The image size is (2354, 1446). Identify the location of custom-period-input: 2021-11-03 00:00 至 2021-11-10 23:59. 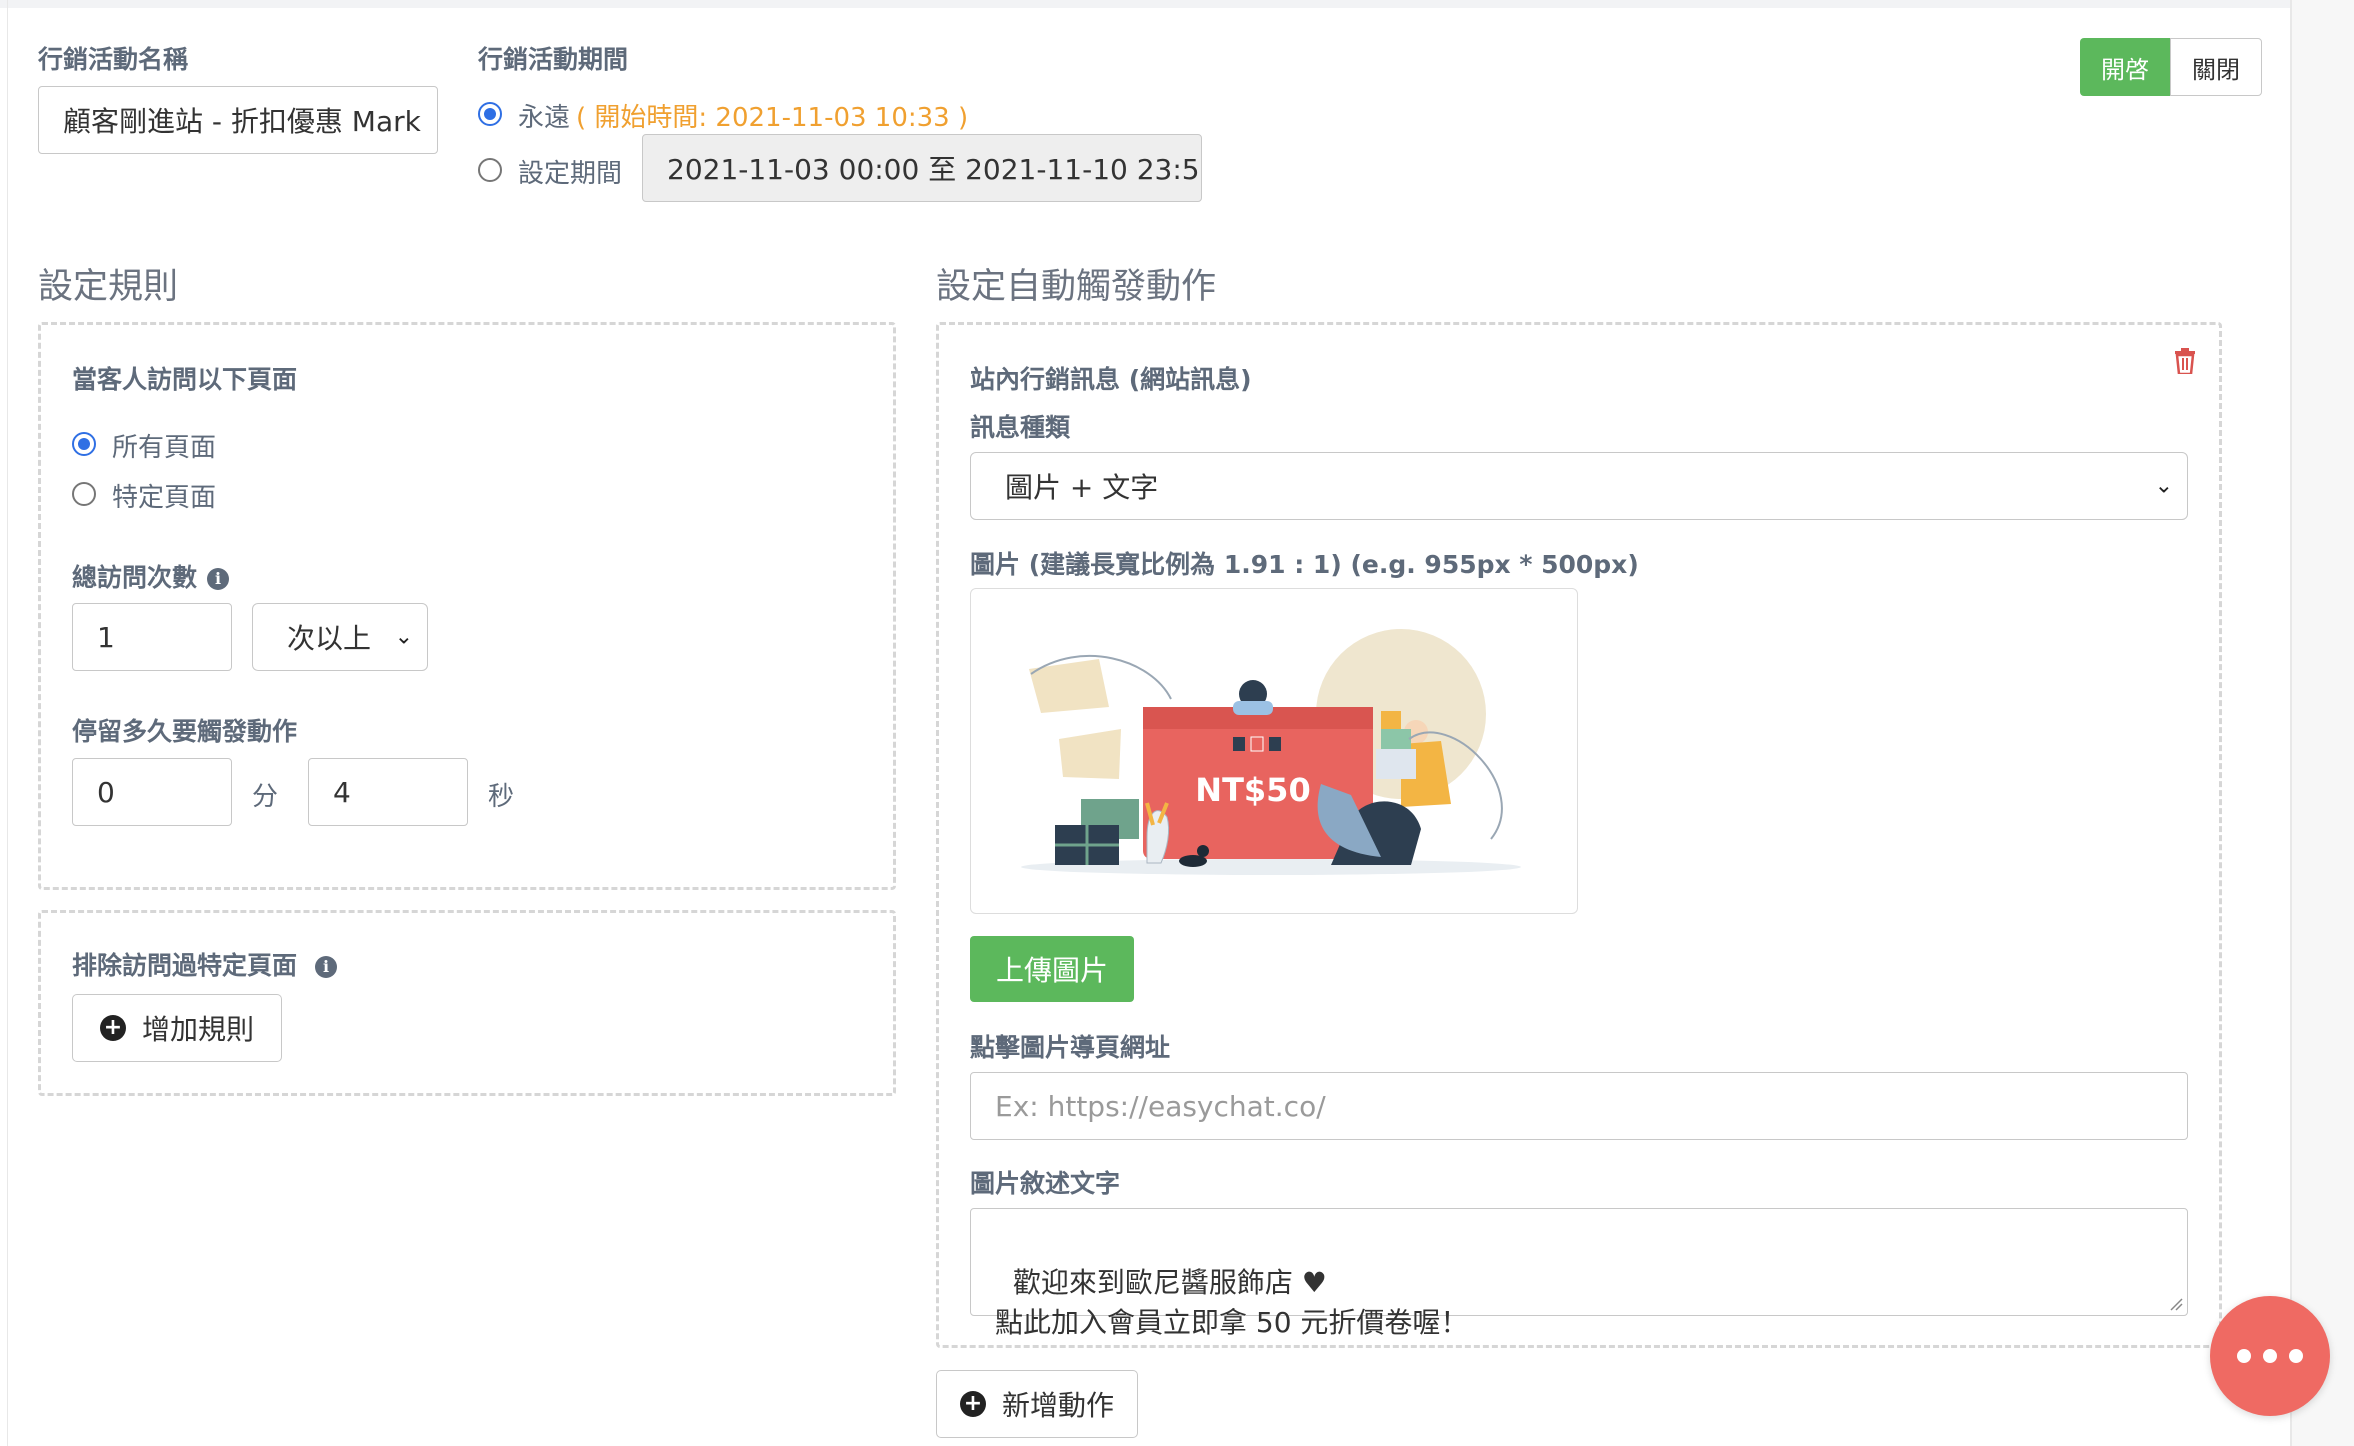
(922, 168).